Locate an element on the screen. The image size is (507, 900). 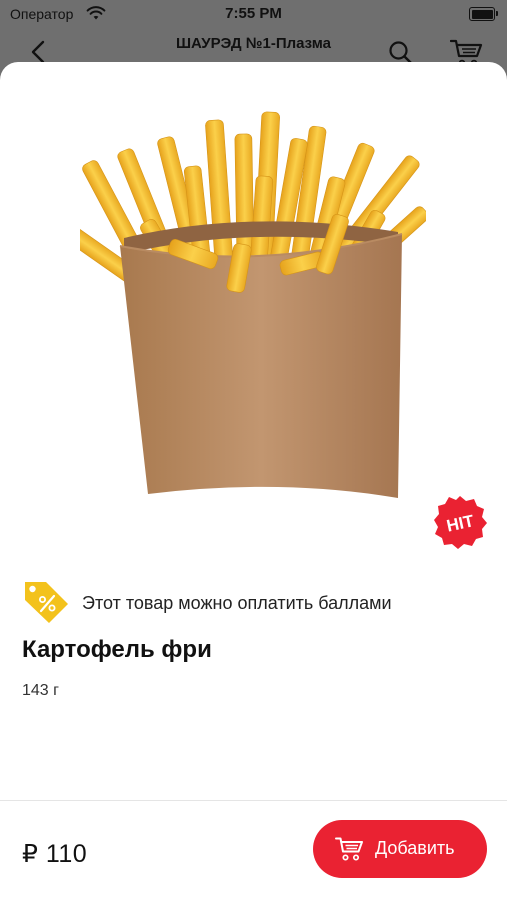
add-to-cart-button: Добавить is located at coordinates (400, 849).